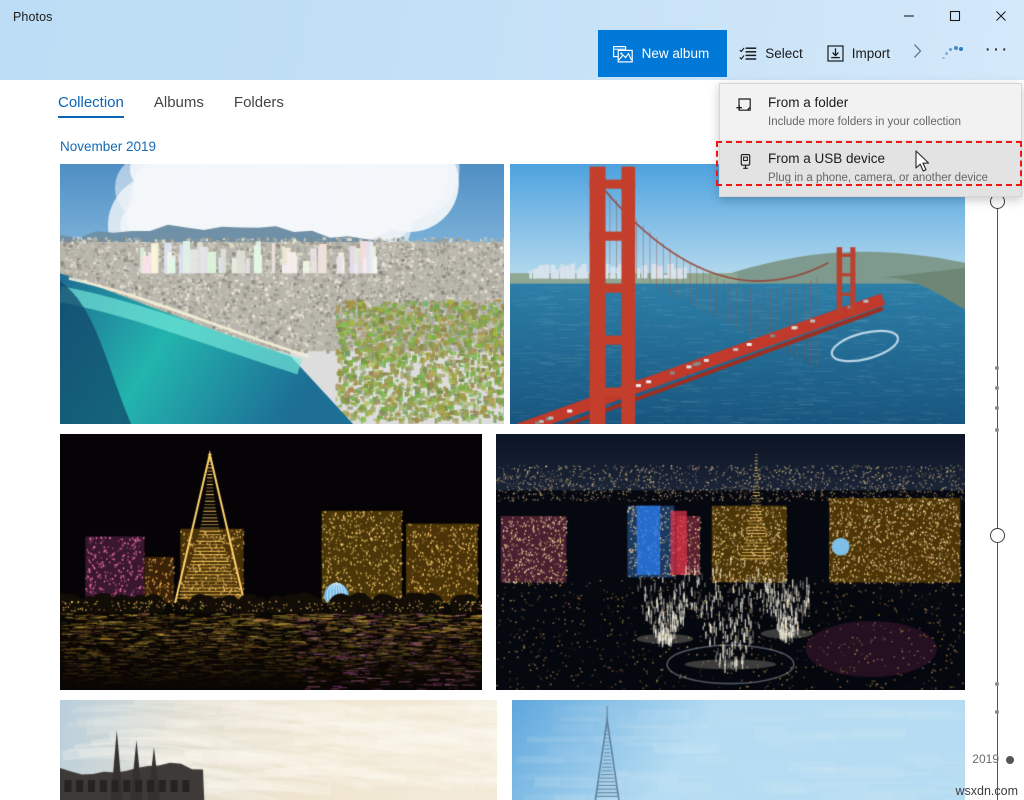 The width and height of the screenshot is (1024, 800). Describe the element at coordinates (675, 53) in the screenshot. I see `new-album-label: New album` at that location.